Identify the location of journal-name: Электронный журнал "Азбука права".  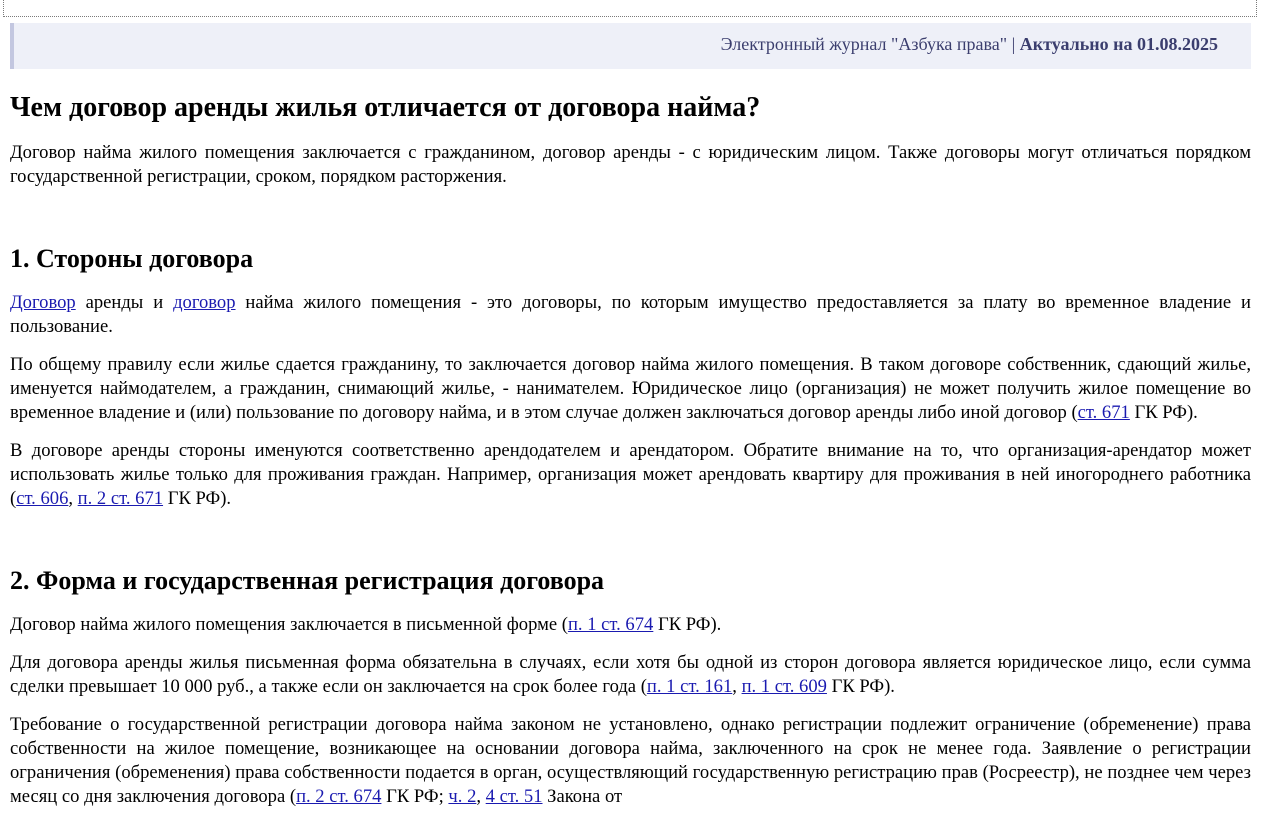
(864, 44).